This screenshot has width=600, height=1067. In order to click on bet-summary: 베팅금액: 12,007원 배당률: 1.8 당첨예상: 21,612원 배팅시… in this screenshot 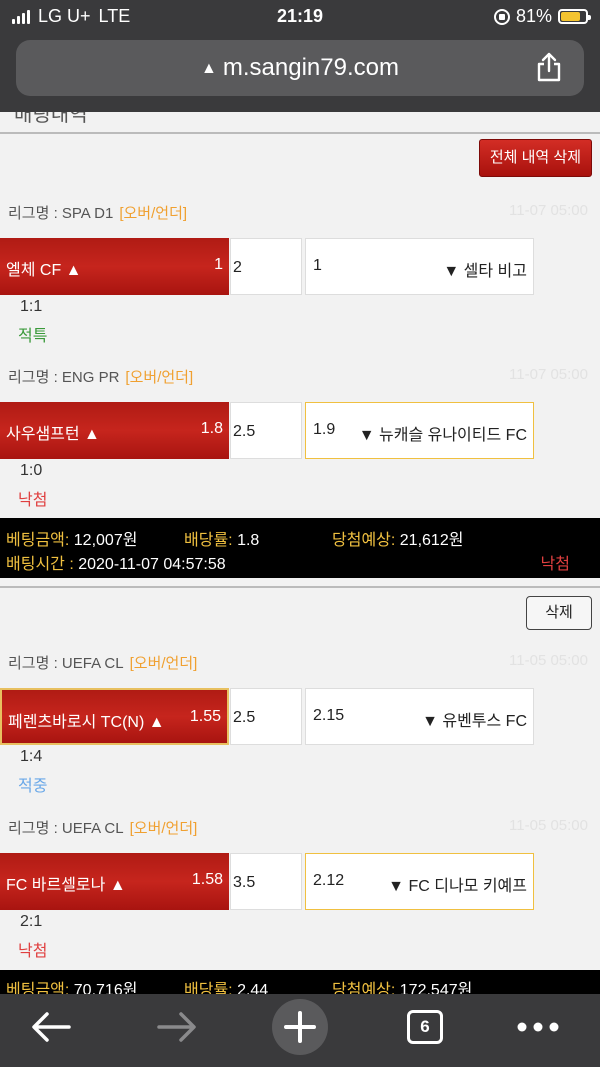, I will do `click(300, 548)`.